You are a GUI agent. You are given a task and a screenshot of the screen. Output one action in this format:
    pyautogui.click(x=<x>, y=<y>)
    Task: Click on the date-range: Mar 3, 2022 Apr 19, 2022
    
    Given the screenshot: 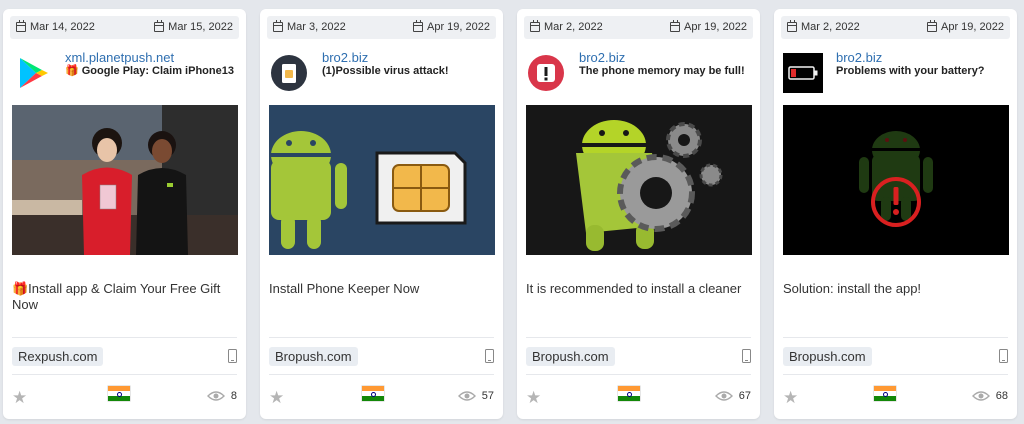 What is the action you would take?
    pyautogui.click(x=381, y=27)
    